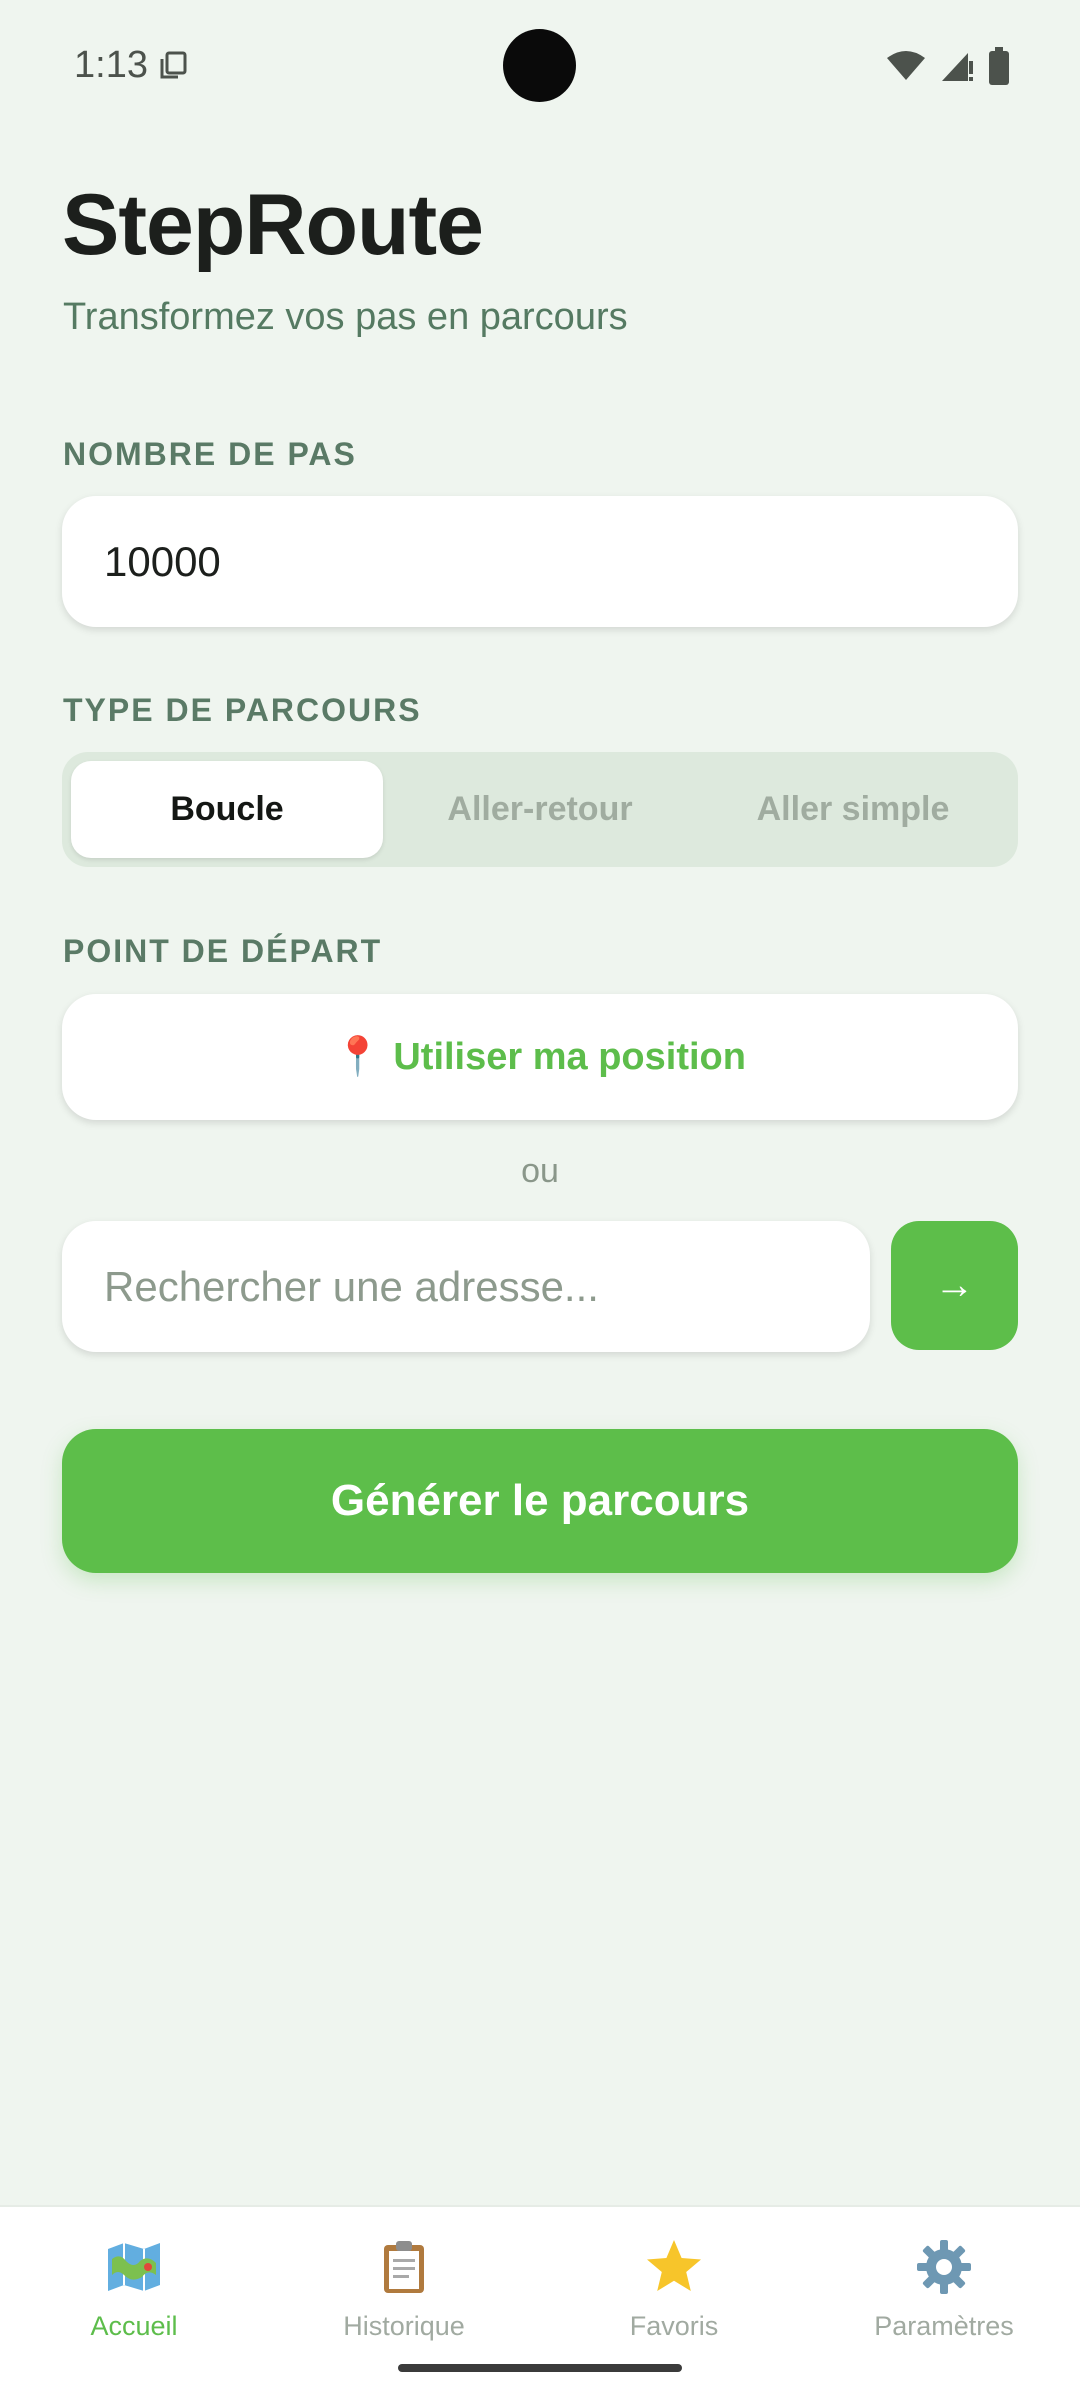 Image resolution: width=1080 pixels, height=2400 pixels. I want to click on use-position-label: Utiliser ma position, so click(569, 1056).